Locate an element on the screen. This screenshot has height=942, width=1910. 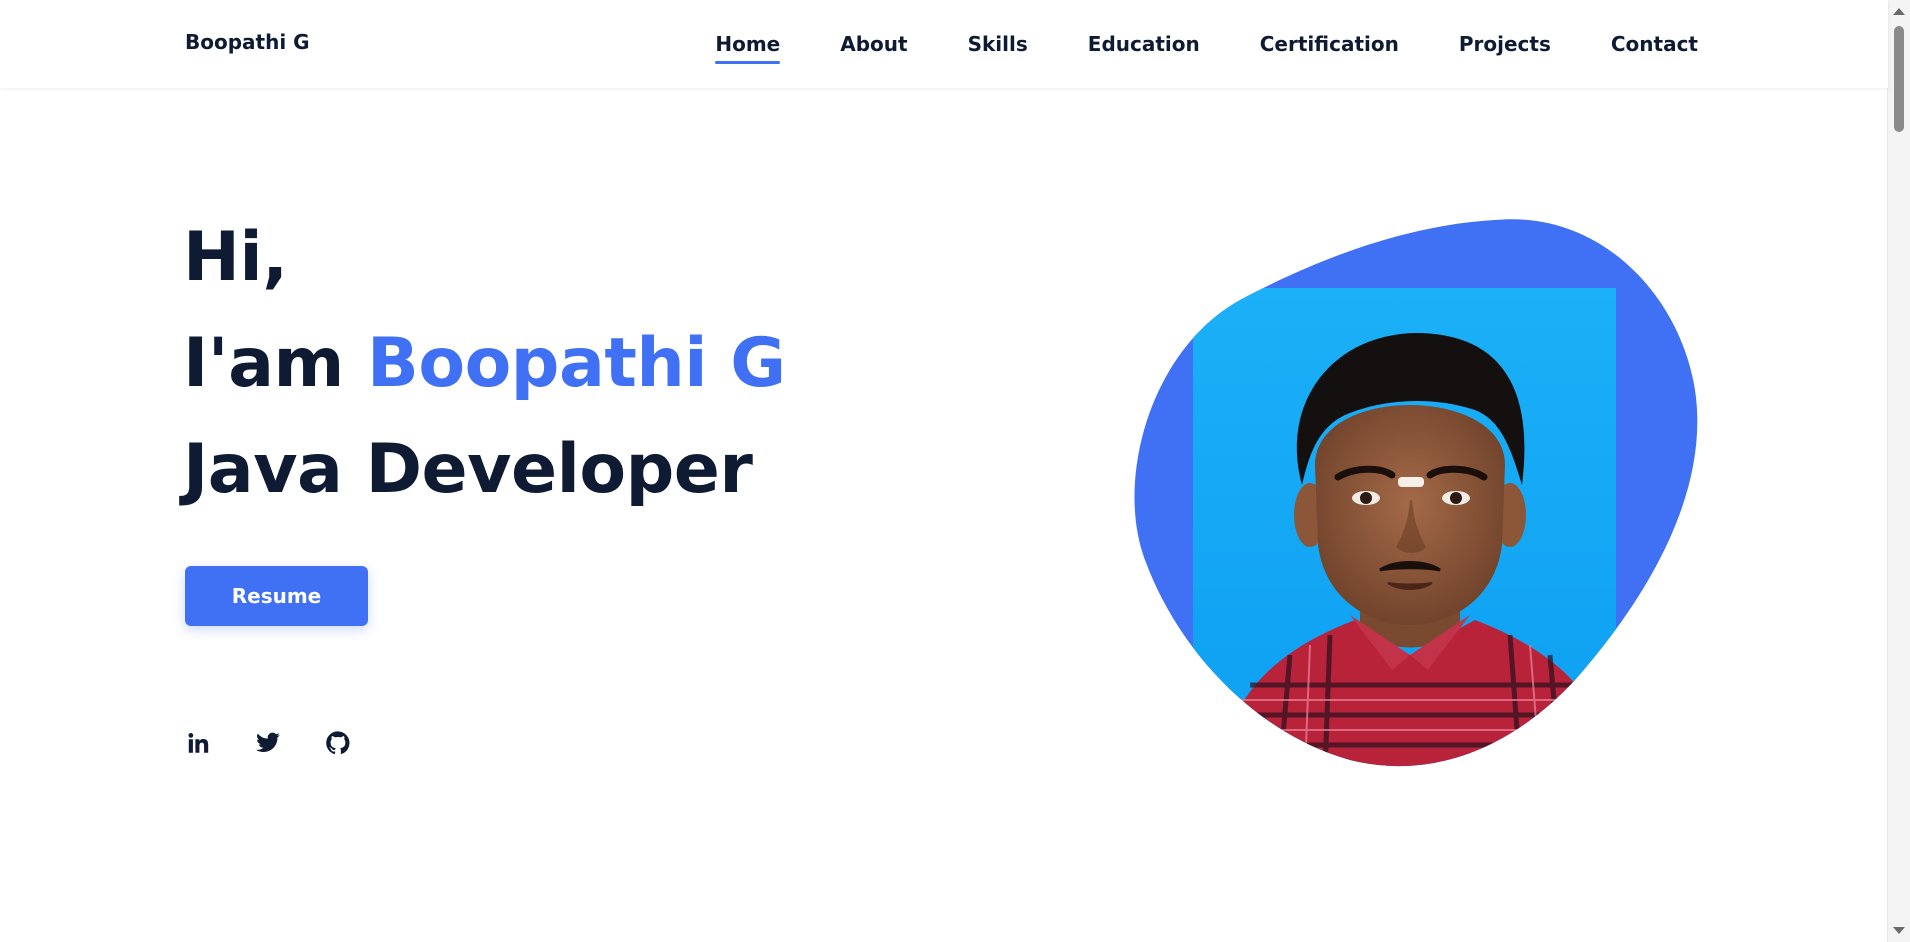
hero-greeting: Hi, is located at coordinates (235, 257).